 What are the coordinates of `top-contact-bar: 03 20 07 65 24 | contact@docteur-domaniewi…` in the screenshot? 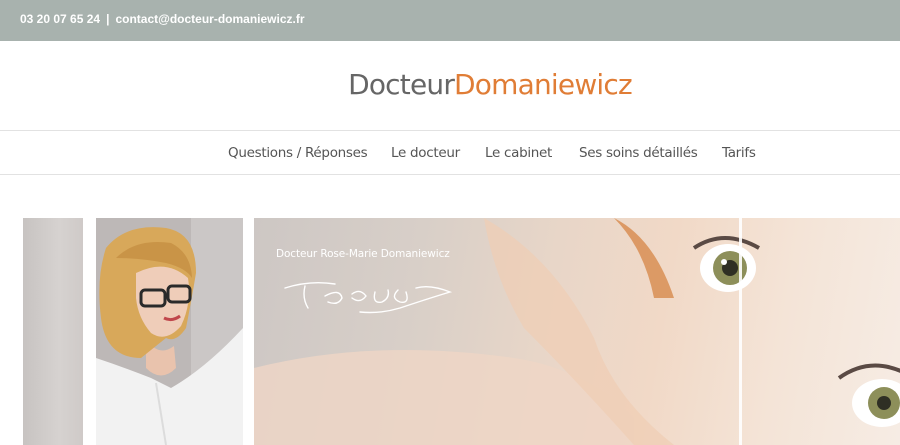 It's located at (450, 20).